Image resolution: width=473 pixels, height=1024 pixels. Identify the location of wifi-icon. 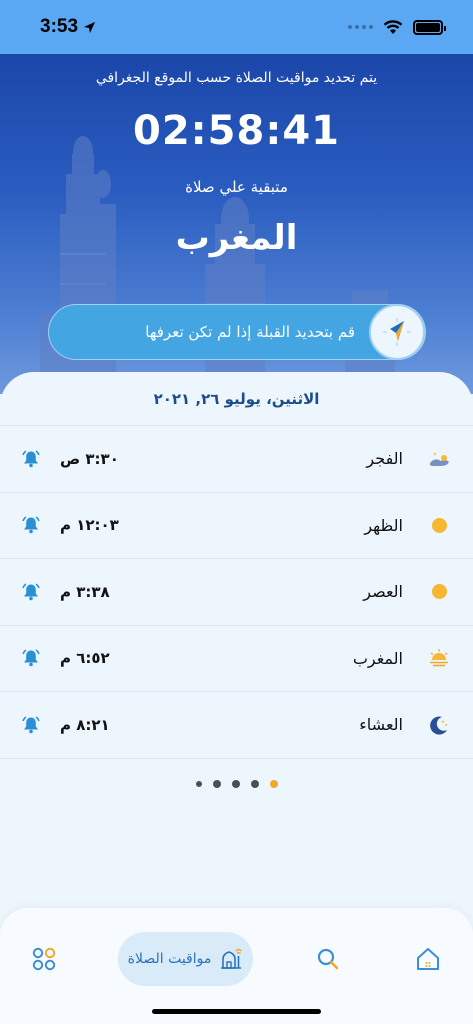
(393, 26).